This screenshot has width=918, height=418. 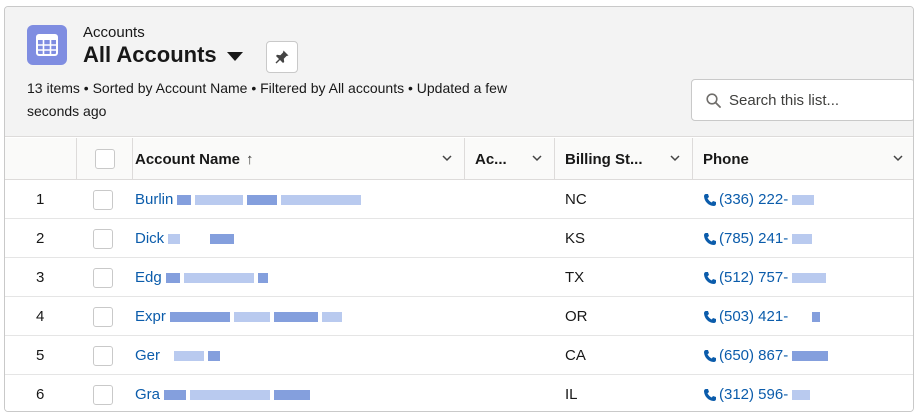 I want to click on column-label: Phone, so click(x=726, y=159).